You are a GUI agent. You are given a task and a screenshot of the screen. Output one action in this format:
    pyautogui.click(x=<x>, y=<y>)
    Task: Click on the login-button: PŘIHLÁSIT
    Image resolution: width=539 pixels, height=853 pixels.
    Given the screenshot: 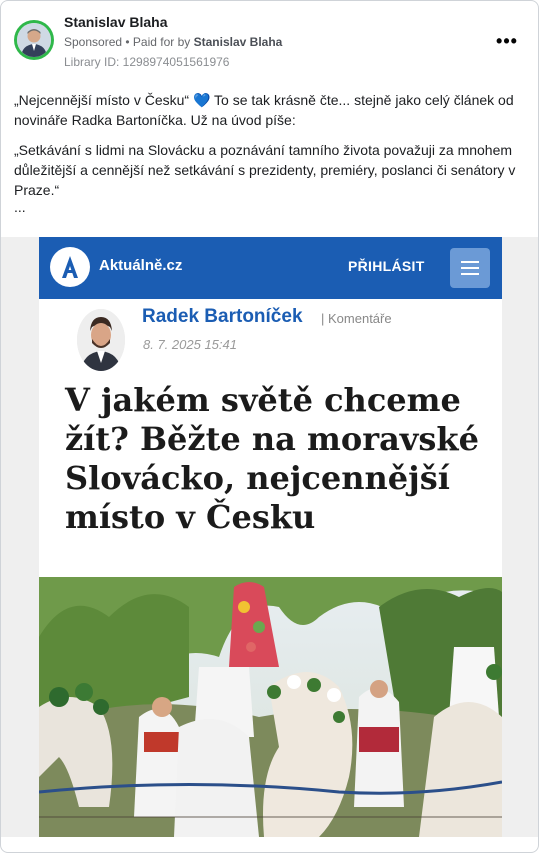 What is the action you would take?
    pyautogui.click(x=386, y=266)
    